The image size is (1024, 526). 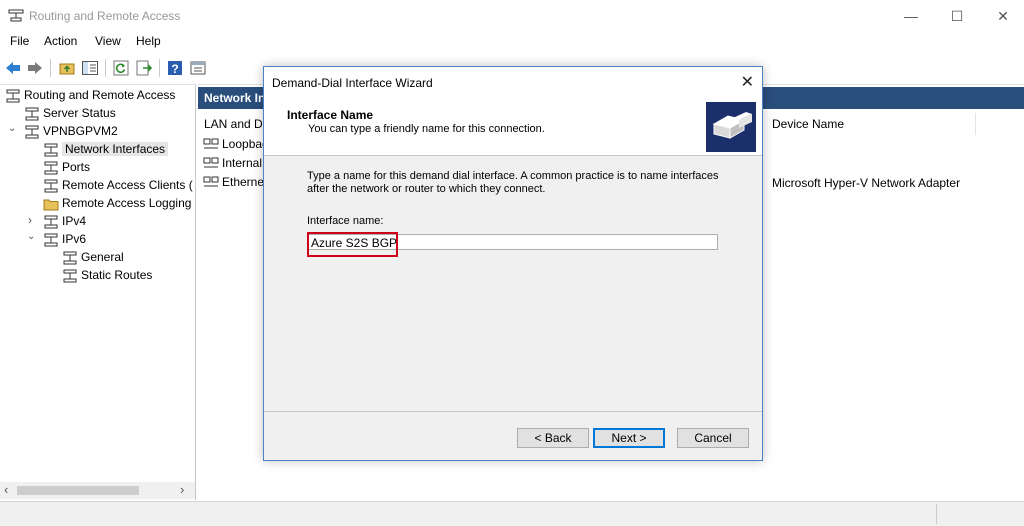 What do you see at coordinates (6, 489) in the screenshot?
I see `scroll-left-arrow-icon: ‹` at bounding box center [6, 489].